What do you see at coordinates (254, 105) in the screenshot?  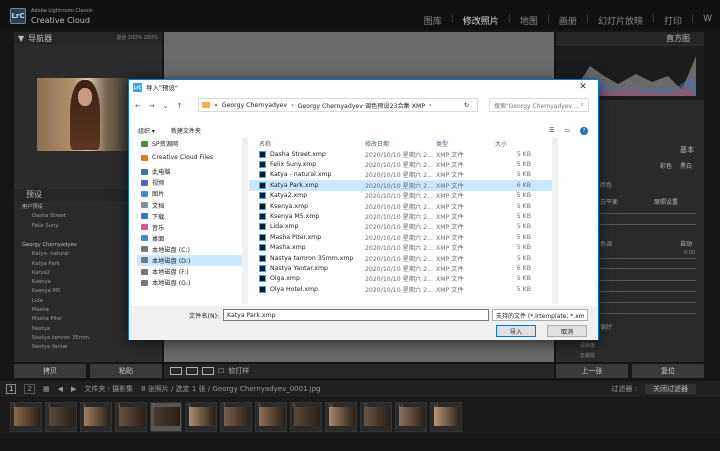 I see `path-segment: Georgy Chernyadyev` at bounding box center [254, 105].